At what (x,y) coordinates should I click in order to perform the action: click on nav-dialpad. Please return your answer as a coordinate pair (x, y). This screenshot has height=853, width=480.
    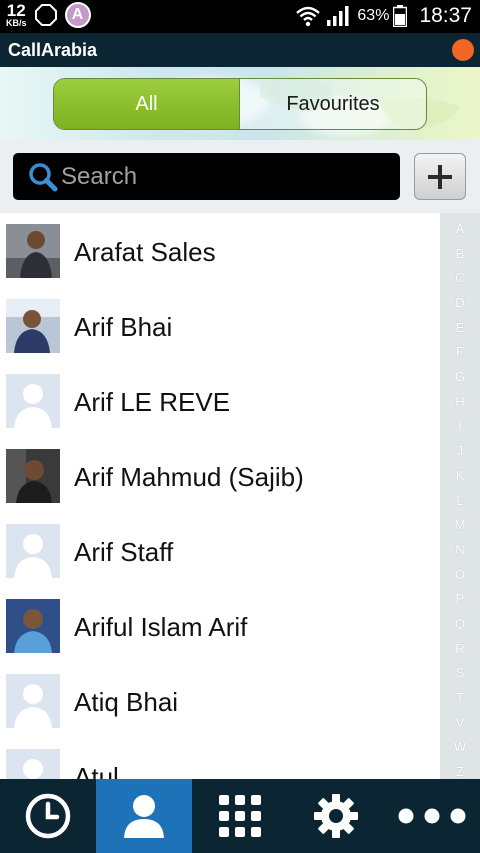
    Looking at the image, I should click on (240, 816).